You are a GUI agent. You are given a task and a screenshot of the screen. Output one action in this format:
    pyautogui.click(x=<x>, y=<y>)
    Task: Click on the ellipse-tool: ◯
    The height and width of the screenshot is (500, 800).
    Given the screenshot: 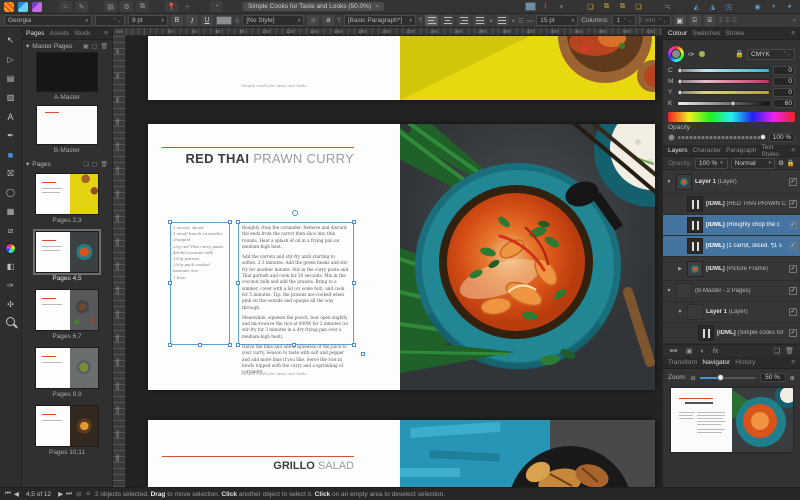 What is the action you would take?
    pyautogui.click(x=11, y=192)
    